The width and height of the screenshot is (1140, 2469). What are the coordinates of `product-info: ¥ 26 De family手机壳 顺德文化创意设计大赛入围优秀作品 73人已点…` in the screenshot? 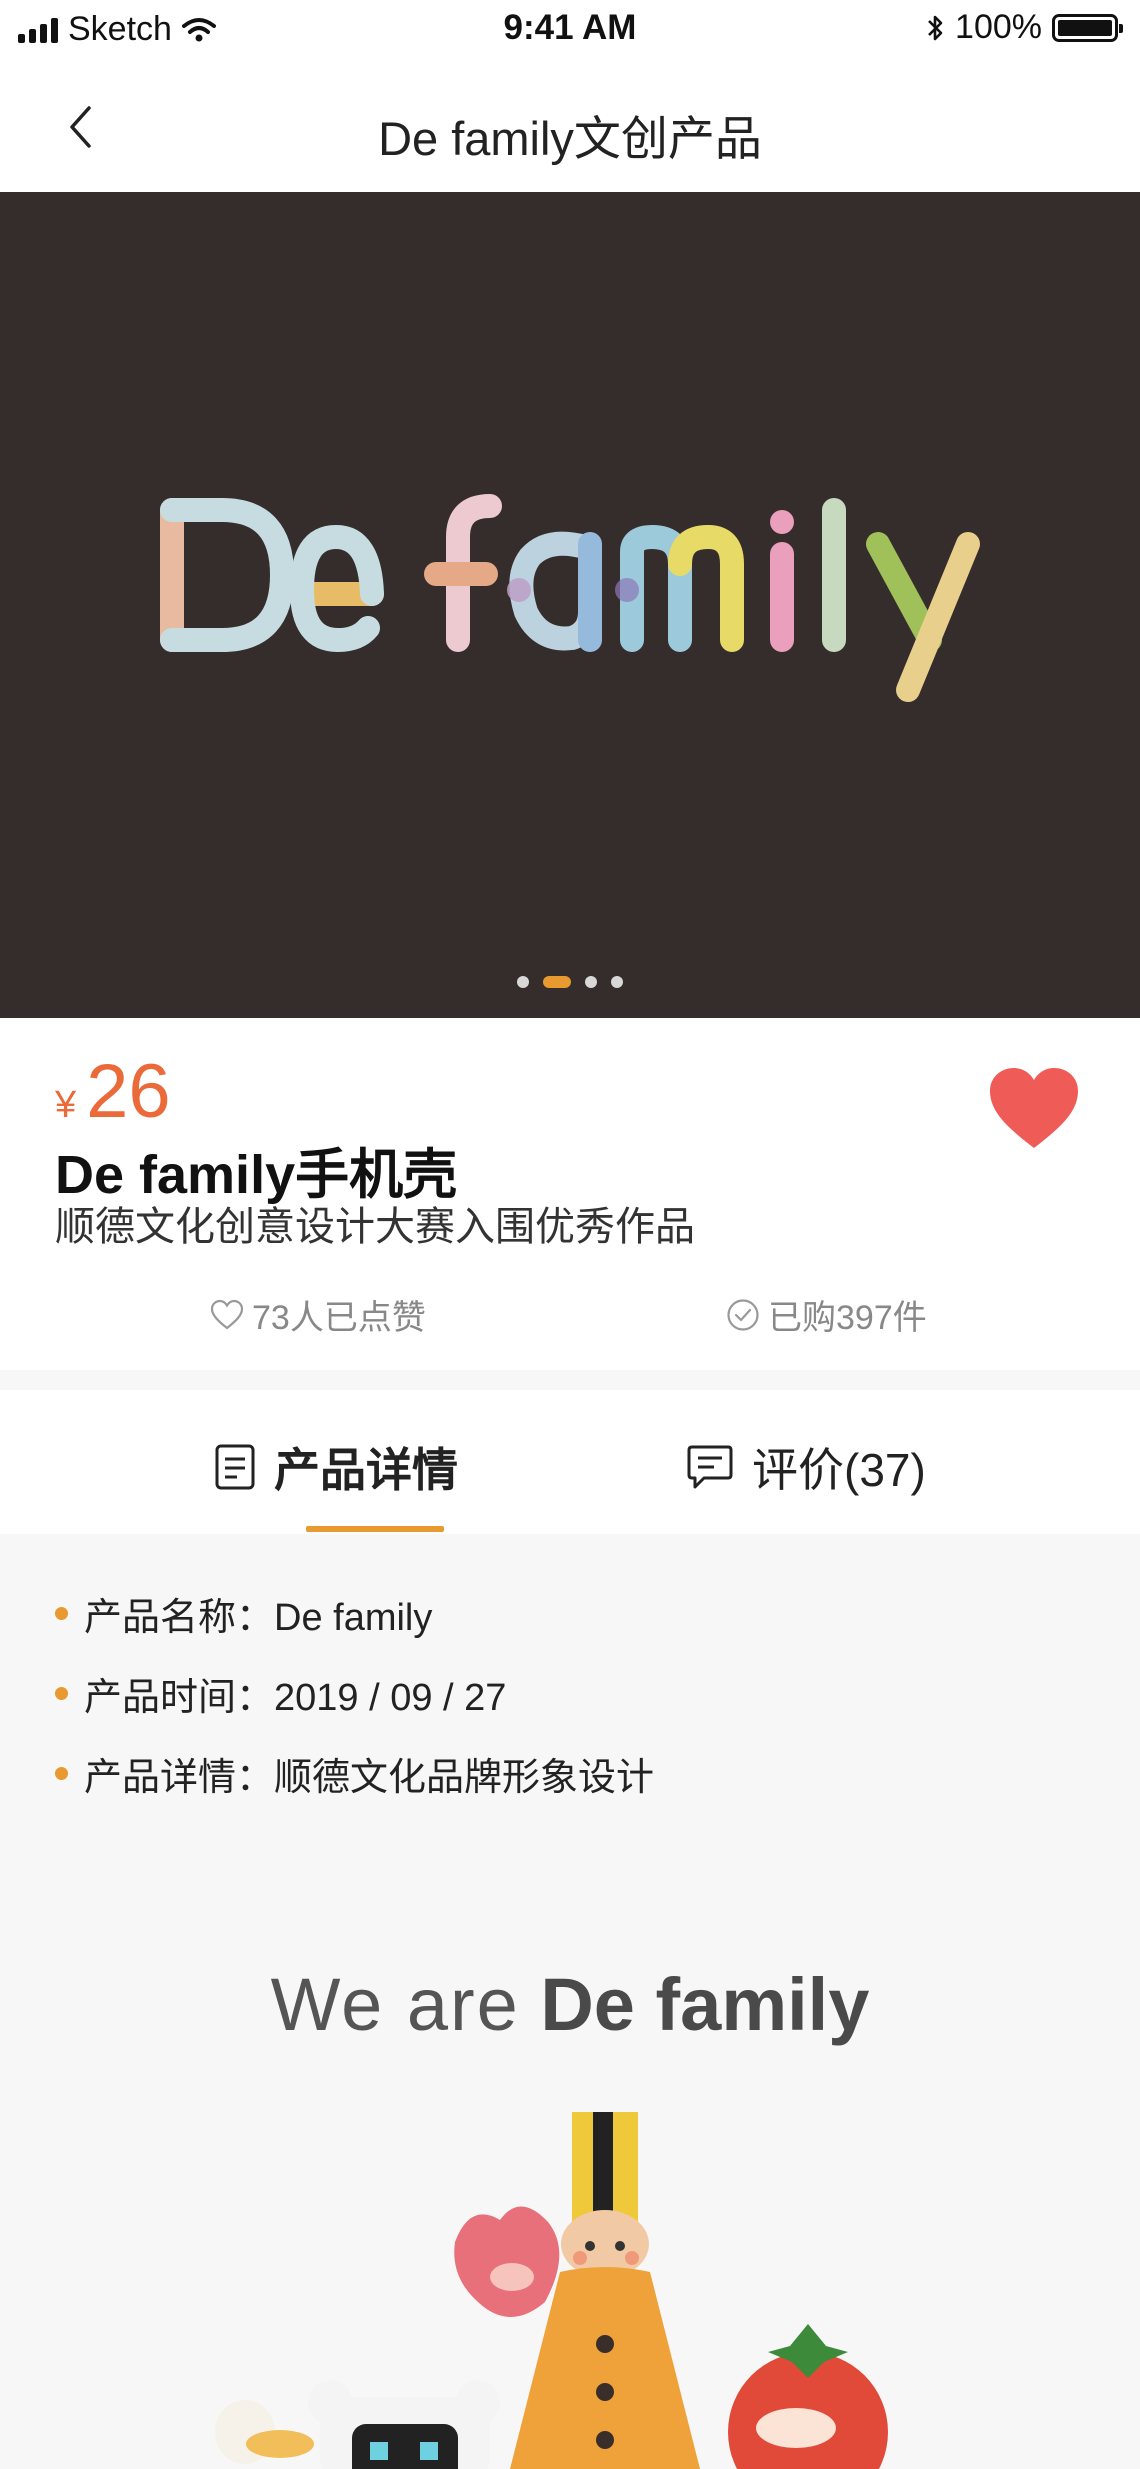 It's located at (570, 1194).